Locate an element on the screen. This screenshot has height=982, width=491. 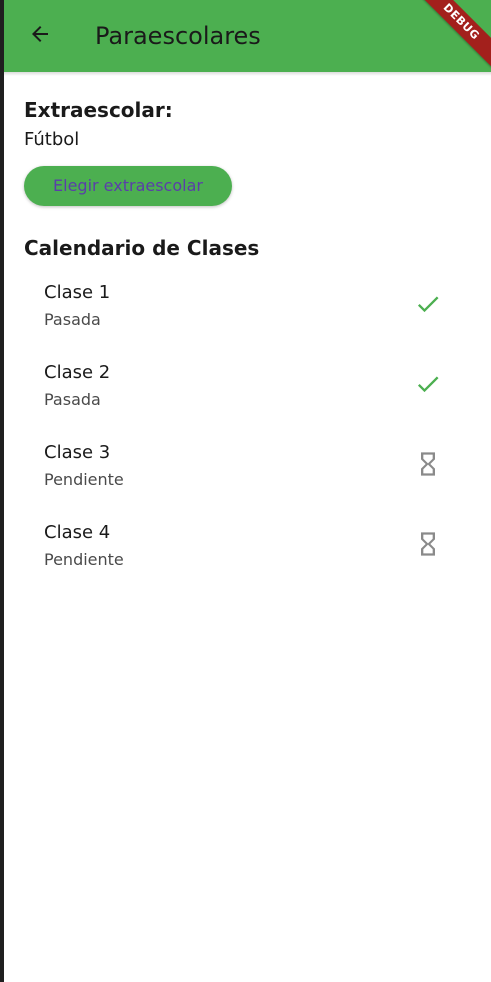
list-item: Clase 2 Pasada is located at coordinates (247, 392).